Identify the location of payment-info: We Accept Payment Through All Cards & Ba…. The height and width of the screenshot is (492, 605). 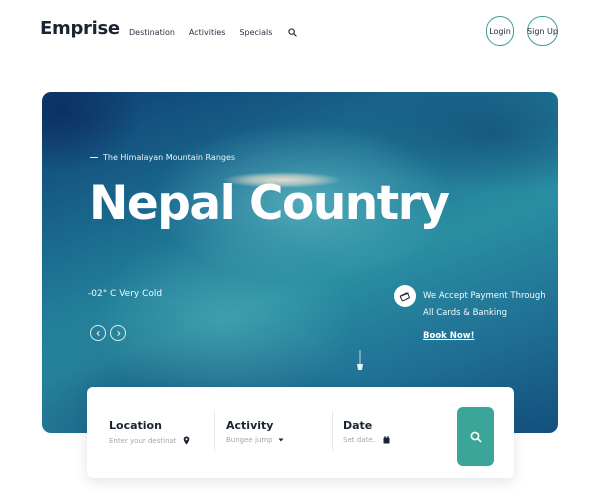
(484, 305).